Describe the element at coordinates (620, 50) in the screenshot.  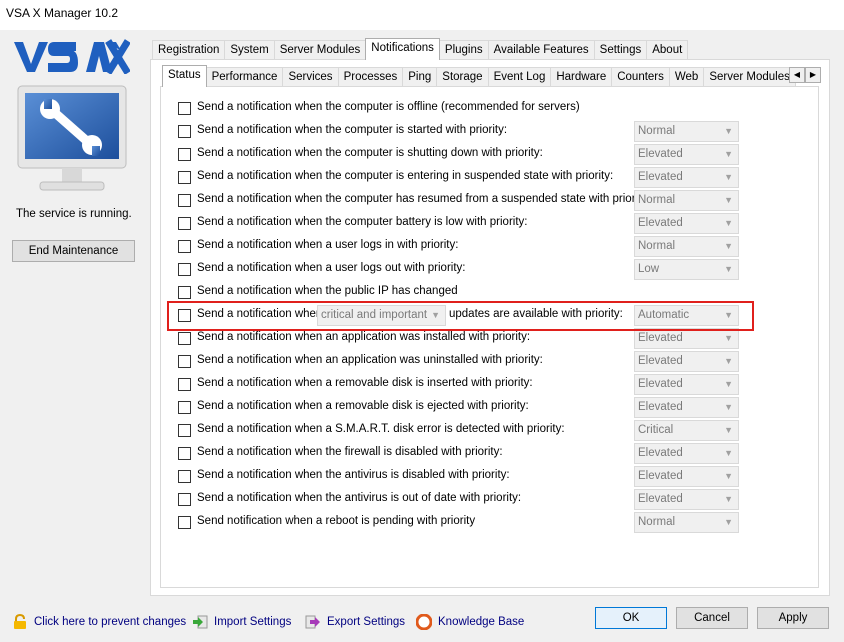
I see `tab-settings: Settings` at that location.